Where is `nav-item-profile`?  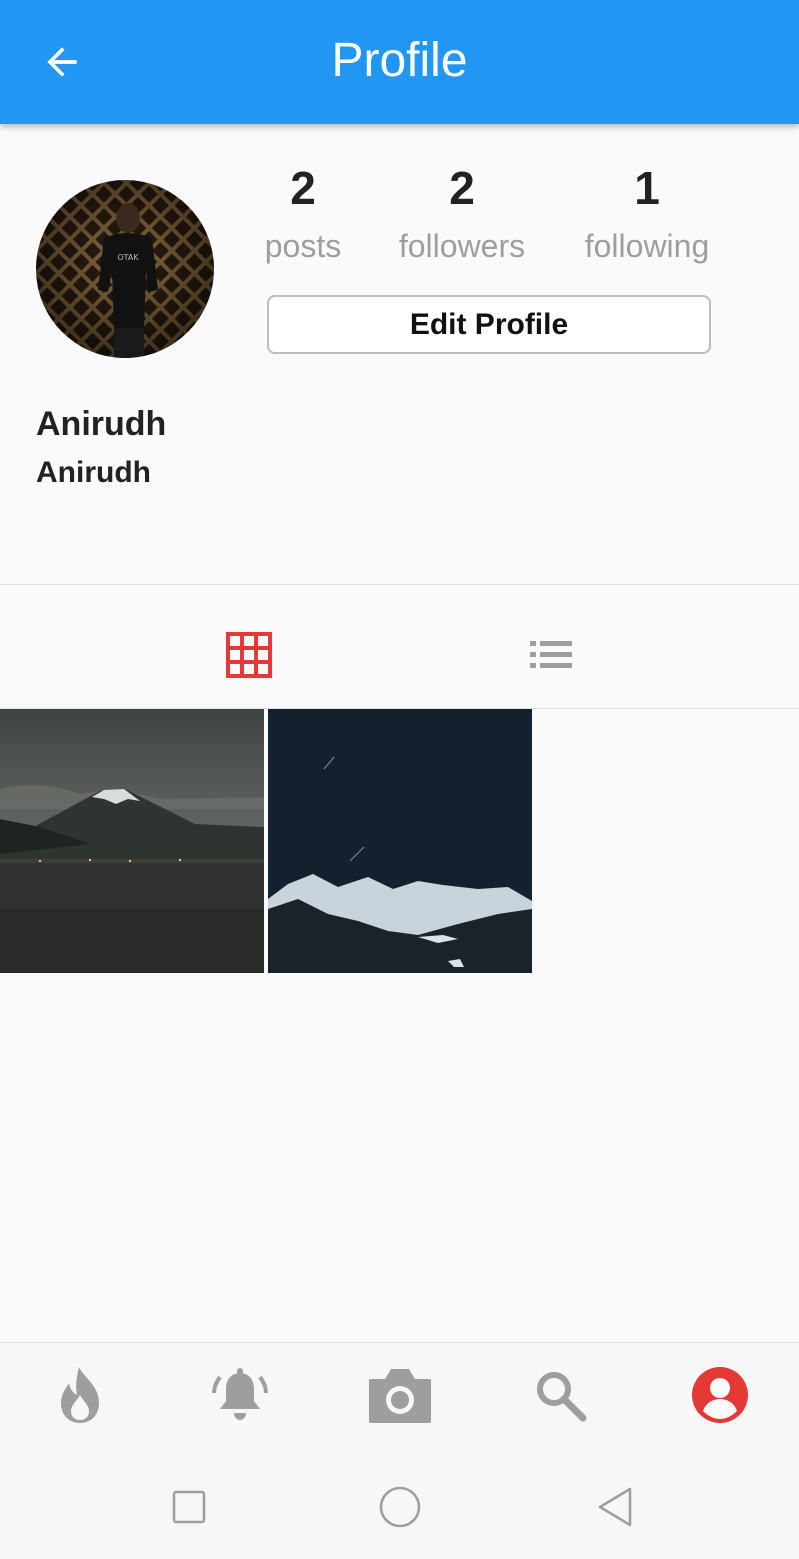 nav-item-profile is located at coordinates (720, 1395).